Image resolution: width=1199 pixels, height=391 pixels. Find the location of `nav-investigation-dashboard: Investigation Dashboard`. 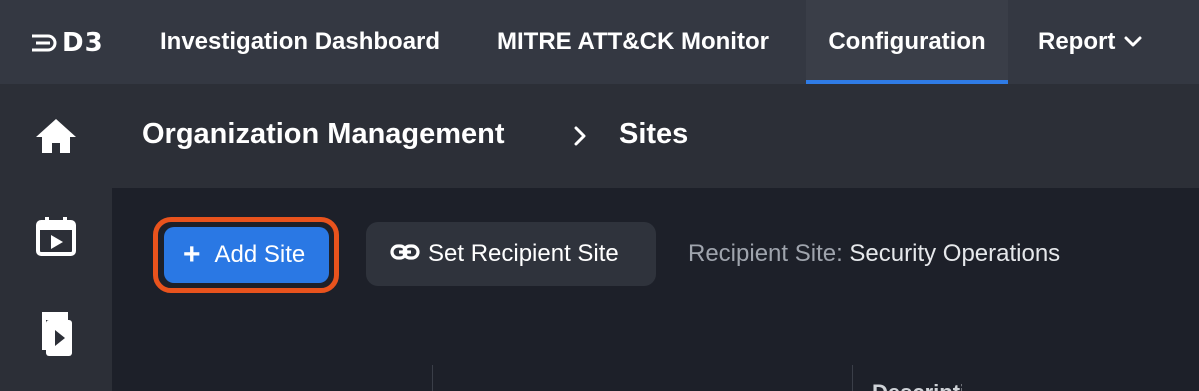

nav-investigation-dashboard: Investigation Dashboard is located at coordinates (300, 42).